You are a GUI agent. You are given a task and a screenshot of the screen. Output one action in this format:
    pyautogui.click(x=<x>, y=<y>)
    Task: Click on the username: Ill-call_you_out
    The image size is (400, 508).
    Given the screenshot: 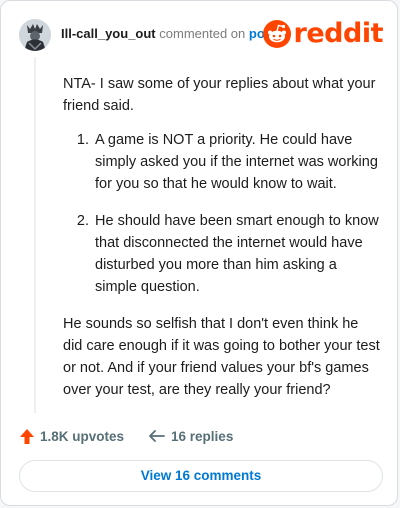 What is the action you would take?
    pyautogui.click(x=108, y=33)
    